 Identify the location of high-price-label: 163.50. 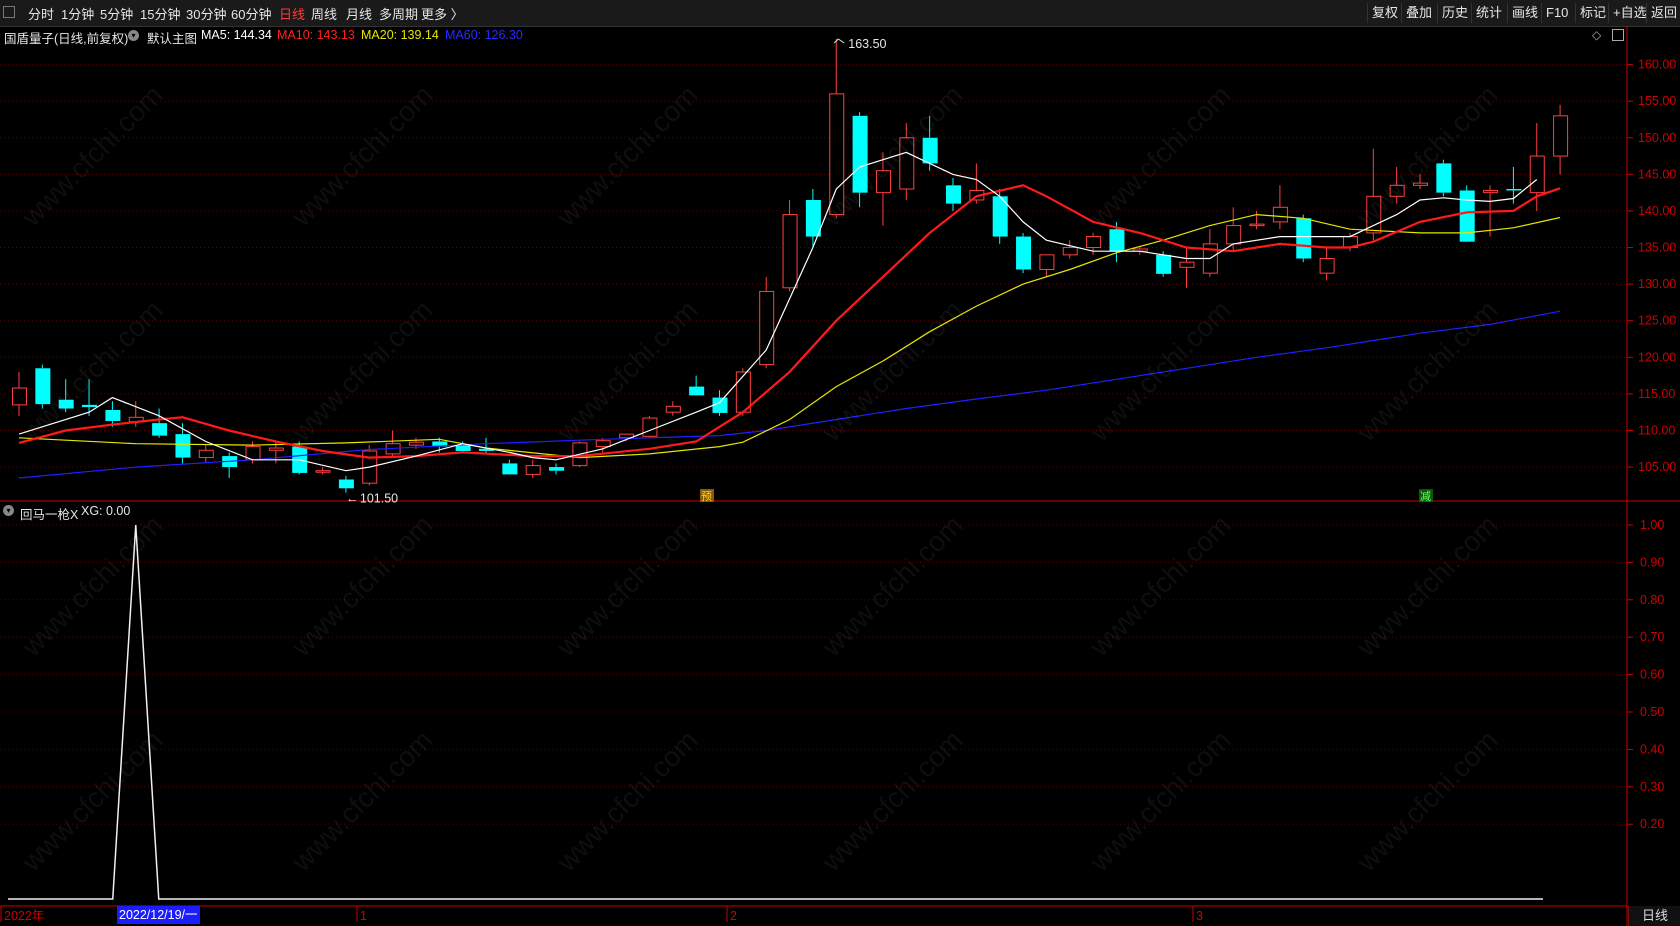
(867, 44).